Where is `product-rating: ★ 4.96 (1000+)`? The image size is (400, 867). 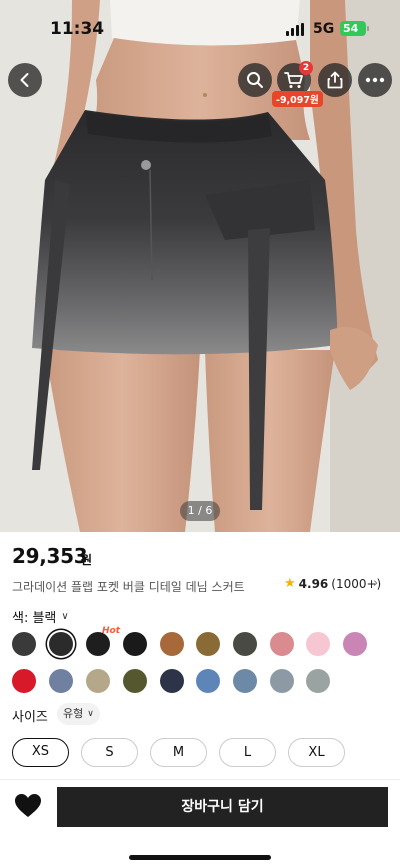 product-rating: ★ 4.96 (1000+) is located at coordinates (332, 583).